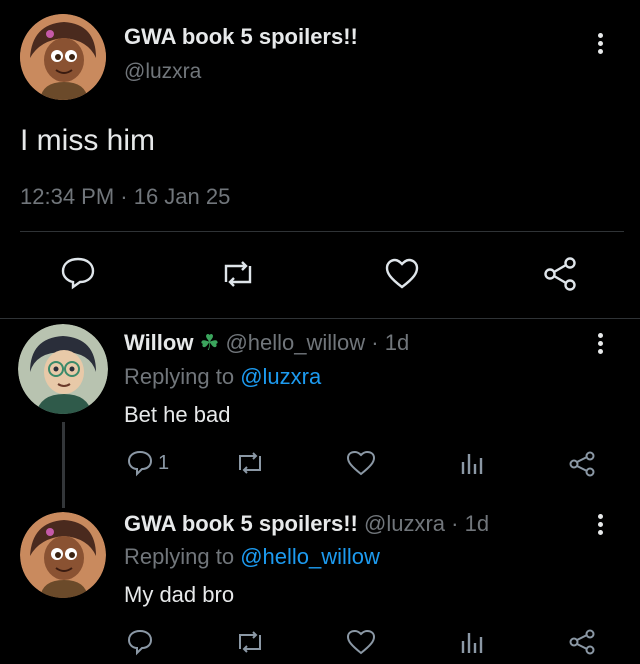 The width and height of the screenshot is (640, 664). Describe the element at coordinates (63, 465) in the screenshot. I see `thread-line` at that location.